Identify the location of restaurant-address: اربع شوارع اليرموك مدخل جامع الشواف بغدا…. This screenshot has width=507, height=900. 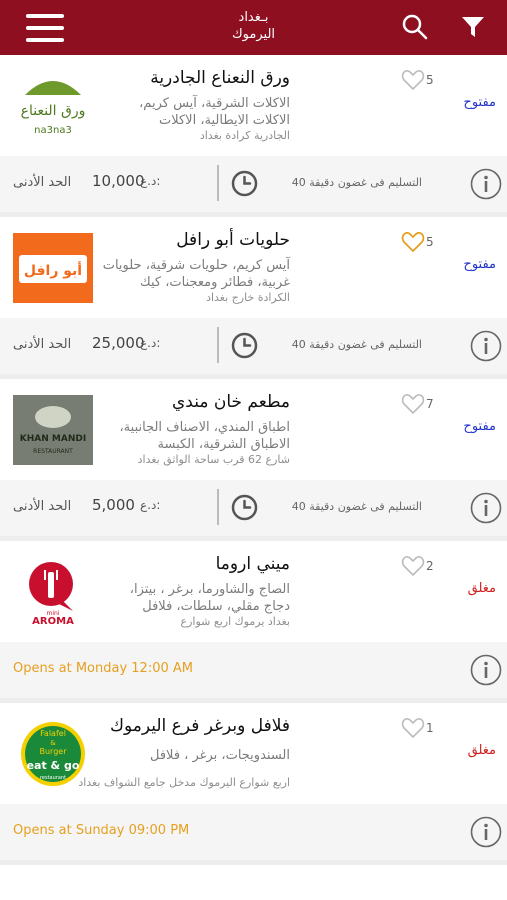
(184, 782).